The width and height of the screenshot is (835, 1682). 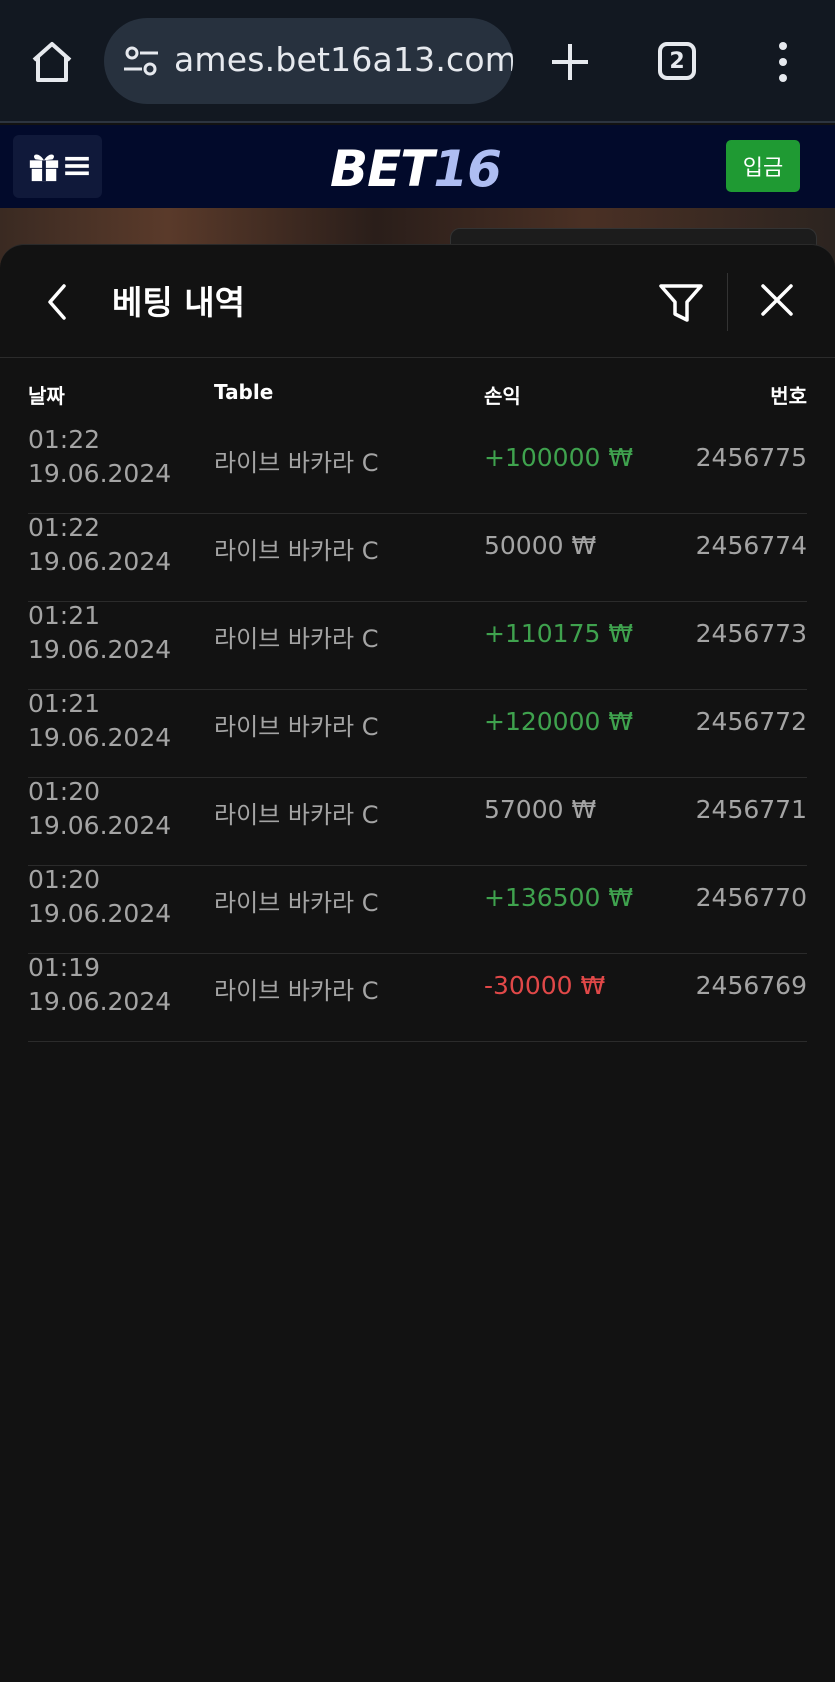 What do you see at coordinates (502, 396) in the screenshot?
I see `column-header-profit: 손익` at bounding box center [502, 396].